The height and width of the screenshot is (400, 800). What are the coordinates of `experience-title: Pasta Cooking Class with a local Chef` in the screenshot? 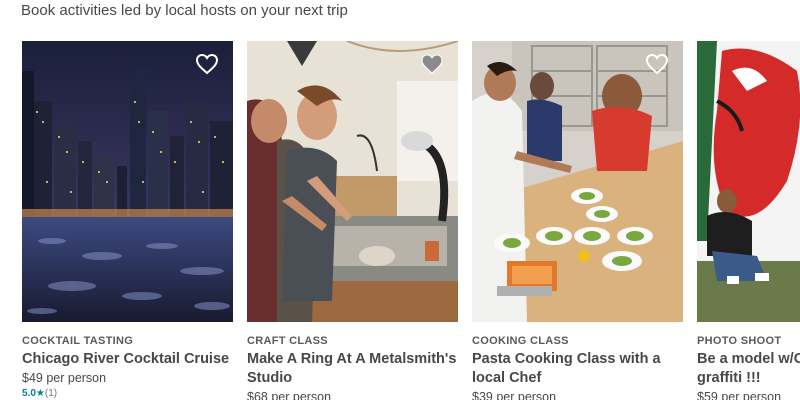 It's located at (577, 369).